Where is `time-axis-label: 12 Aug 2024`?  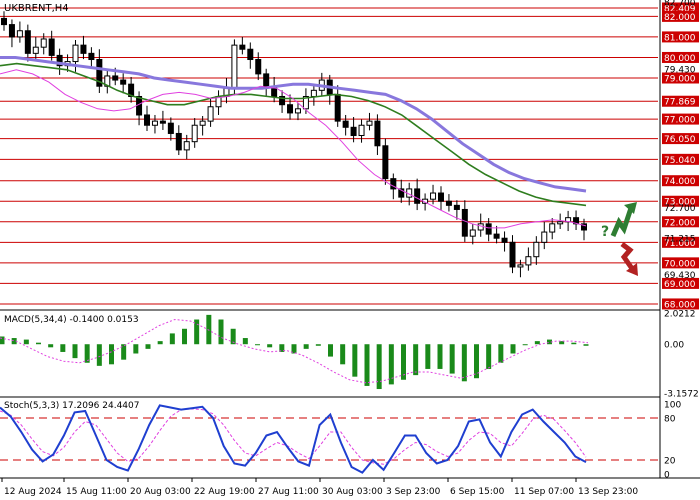 time-axis-label: 12 Aug 2024 is located at coordinates (33, 492).